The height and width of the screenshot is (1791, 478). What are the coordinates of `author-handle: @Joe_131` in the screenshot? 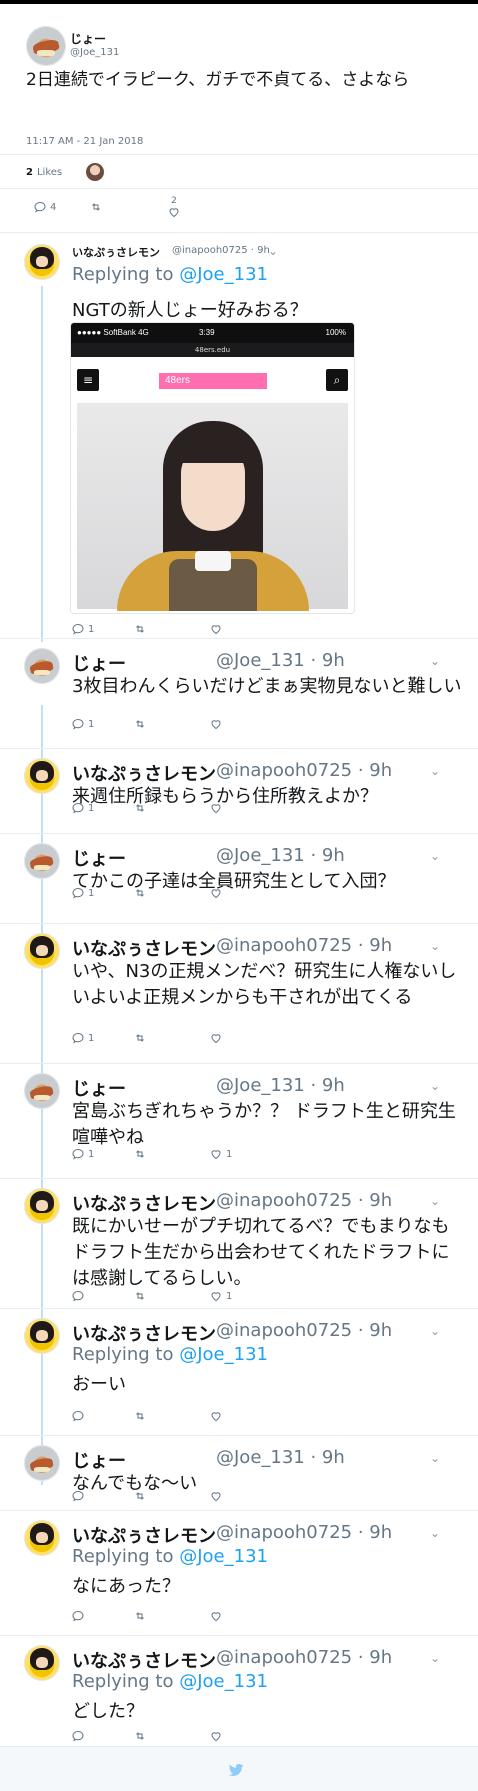 It's located at (94, 52).